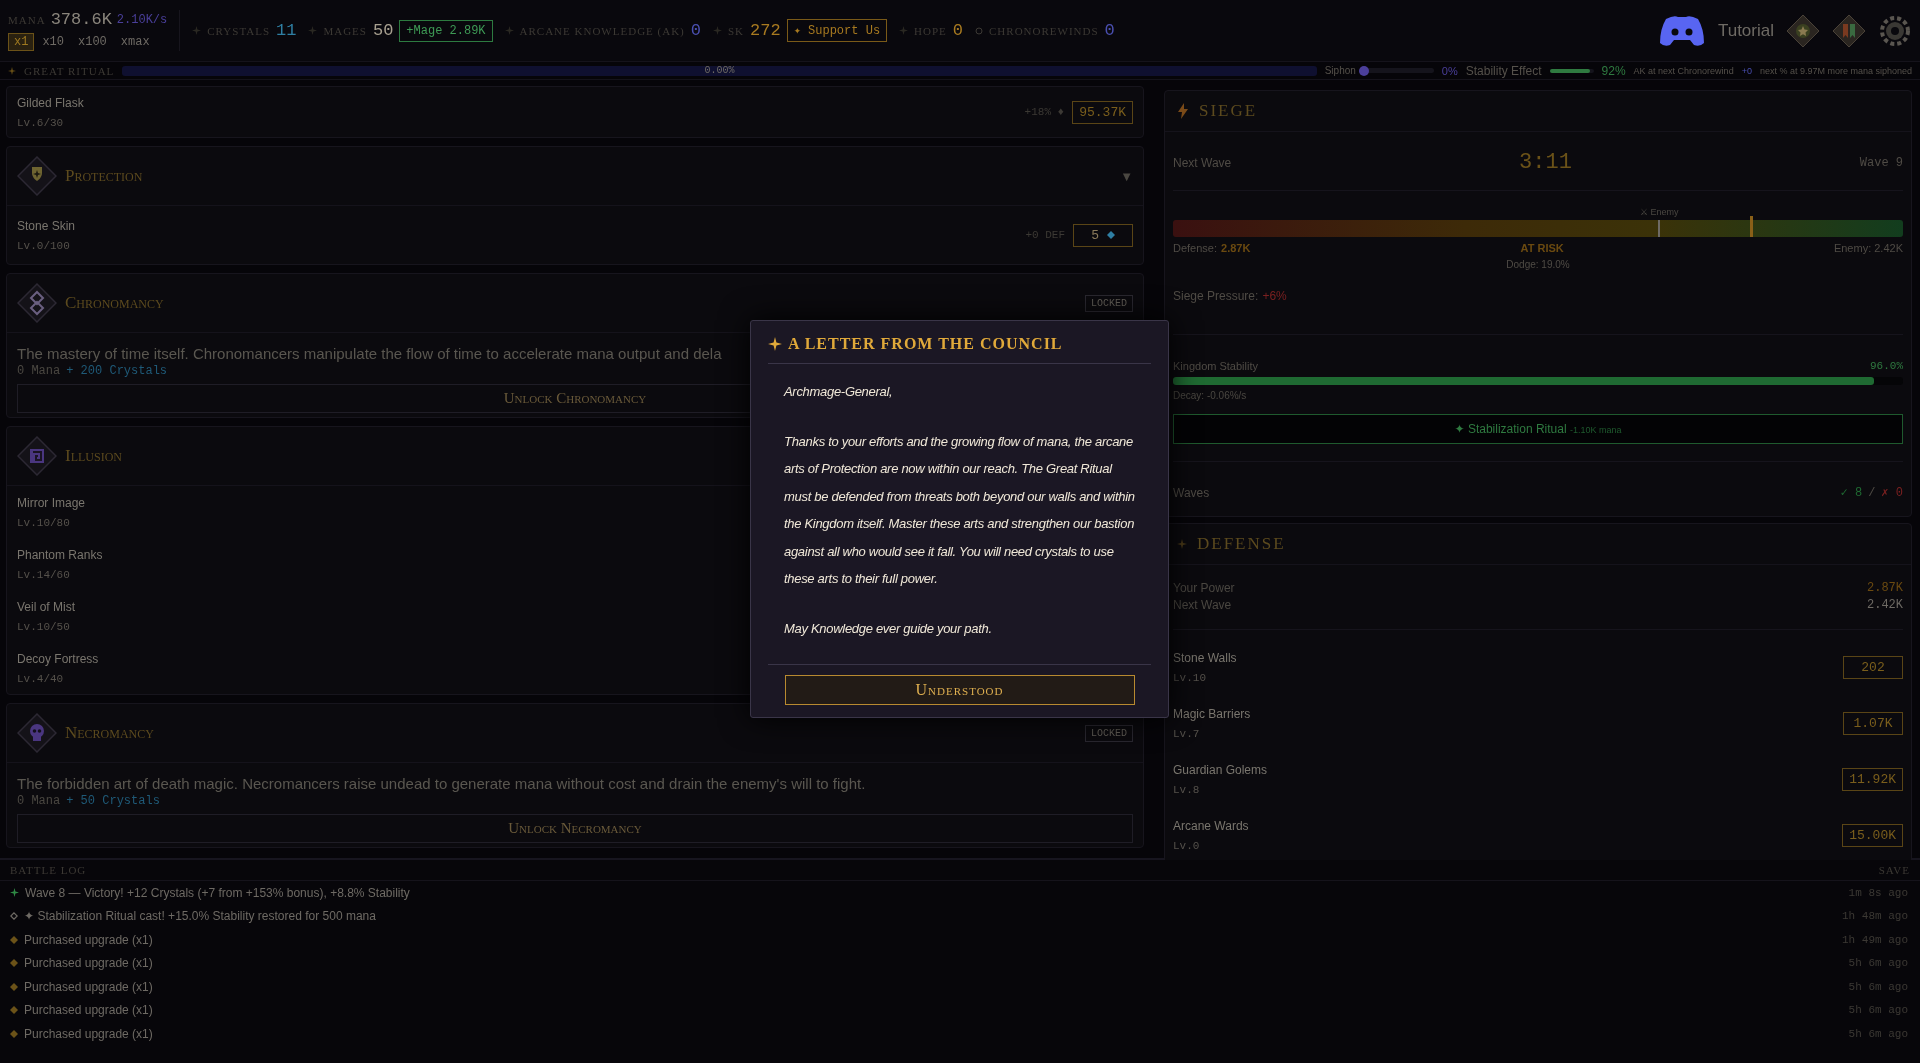  Describe the element at coordinates (1189, 678) in the screenshot. I see `defense-level: Lv.10` at that location.